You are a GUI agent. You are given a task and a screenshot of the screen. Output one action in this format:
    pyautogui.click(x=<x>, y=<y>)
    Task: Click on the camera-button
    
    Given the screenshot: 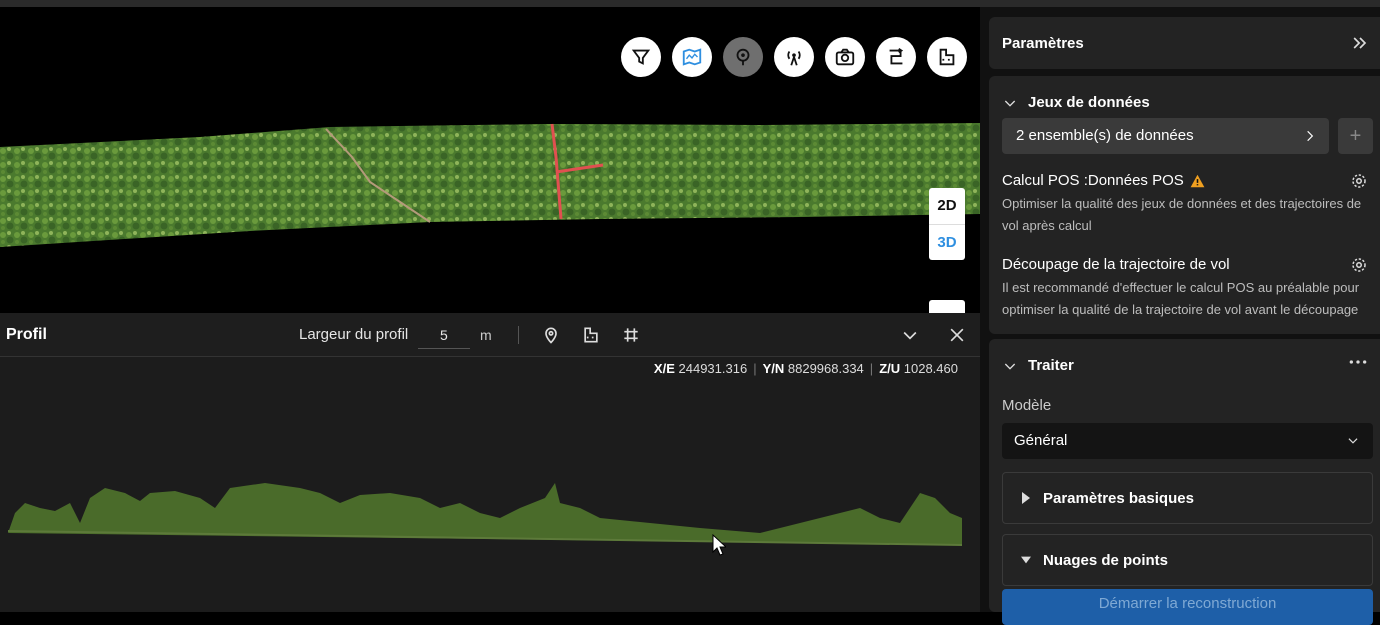 What is the action you would take?
    pyautogui.click(x=845, y=57)
    